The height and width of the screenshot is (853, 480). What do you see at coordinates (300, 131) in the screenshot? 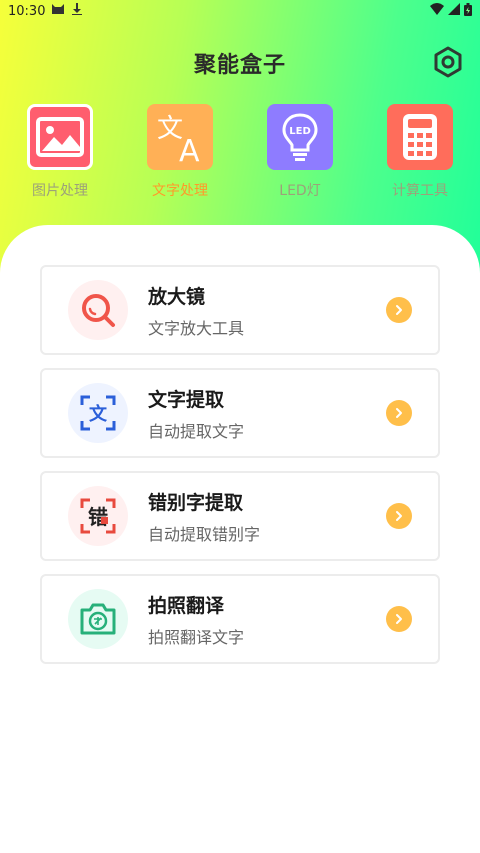
I see `svg-text: LED` at bounding box center [300, 131].